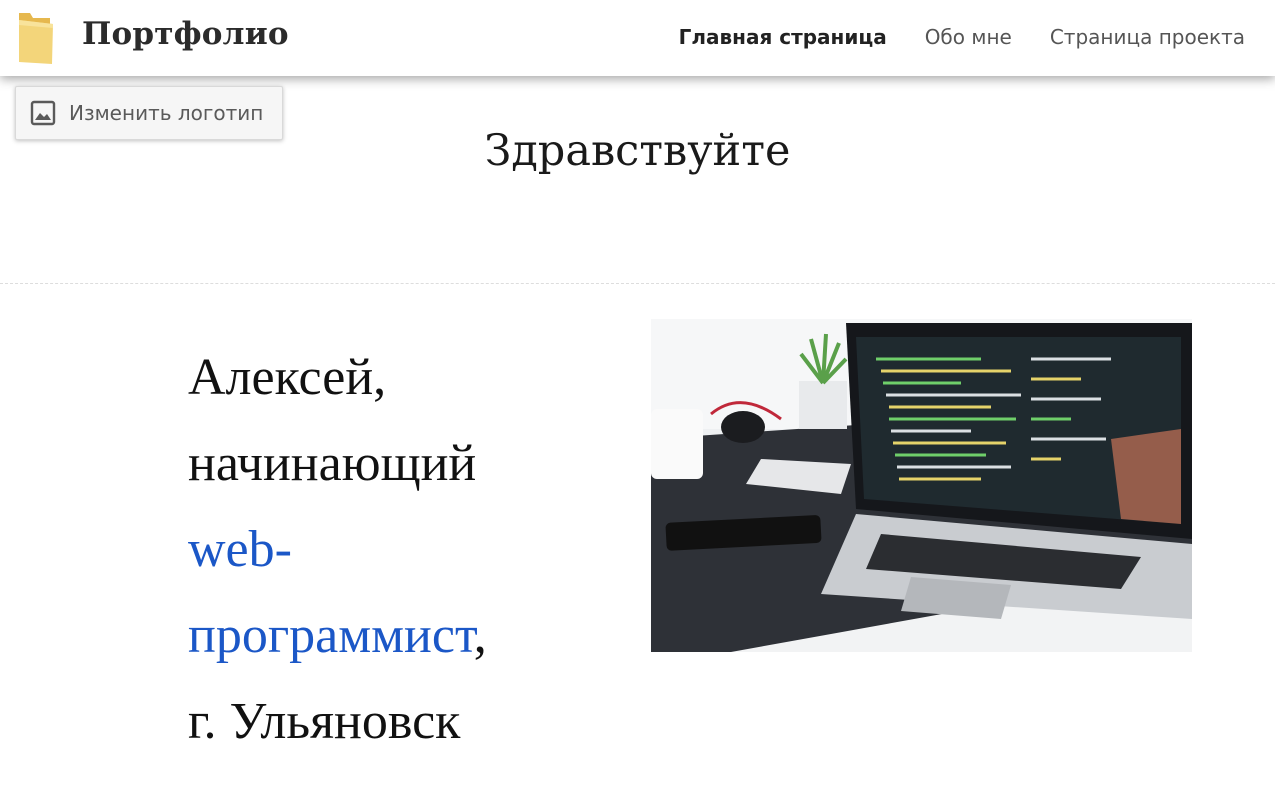 Image resolution: width=1275 pixels, height=800 pixels. I want to click on intro-role-prefix: начинающий, so click(332, 463).